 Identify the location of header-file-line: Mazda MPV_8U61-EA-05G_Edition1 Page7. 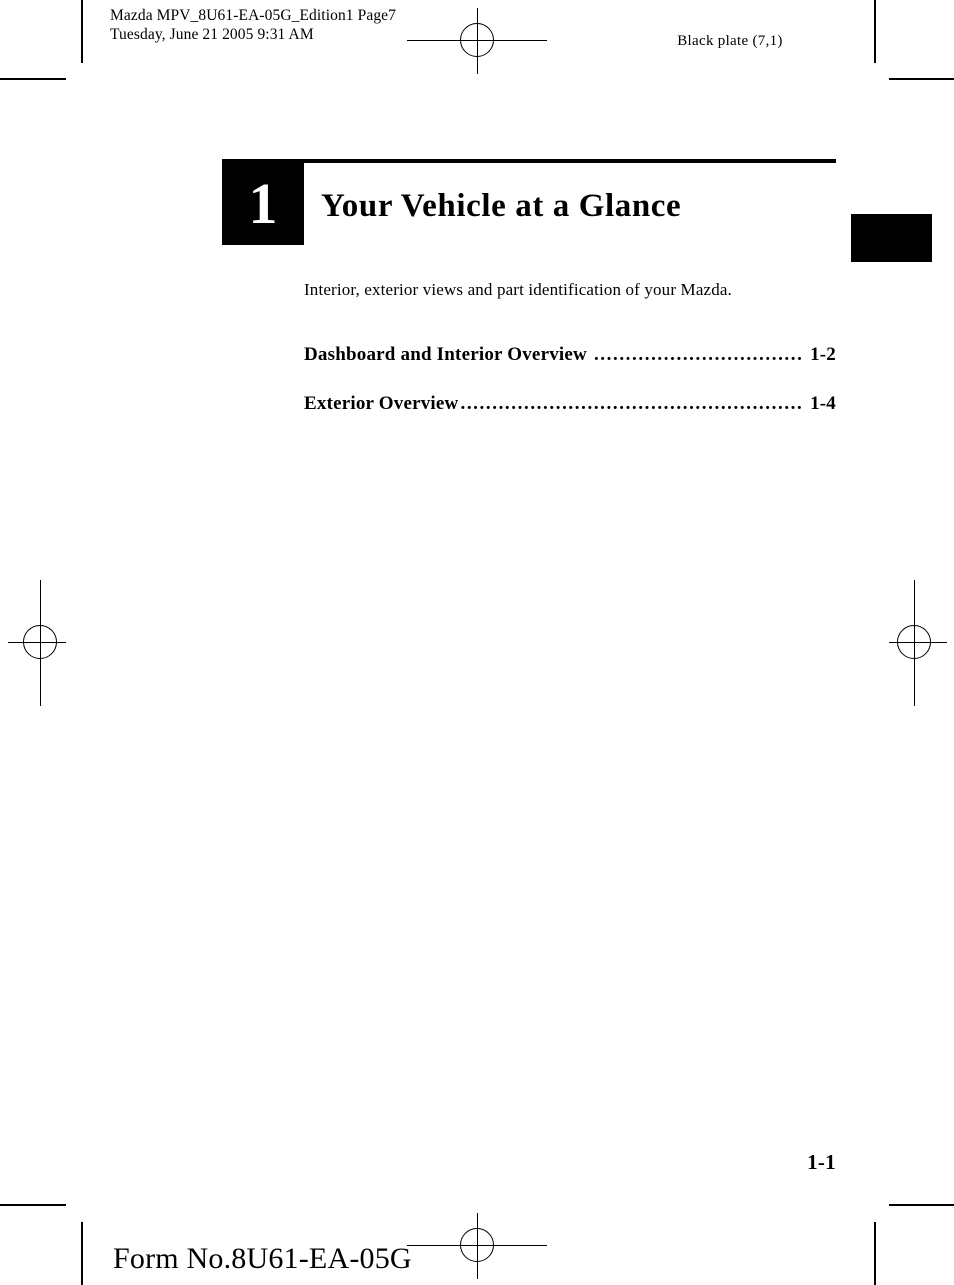
(253, 15).